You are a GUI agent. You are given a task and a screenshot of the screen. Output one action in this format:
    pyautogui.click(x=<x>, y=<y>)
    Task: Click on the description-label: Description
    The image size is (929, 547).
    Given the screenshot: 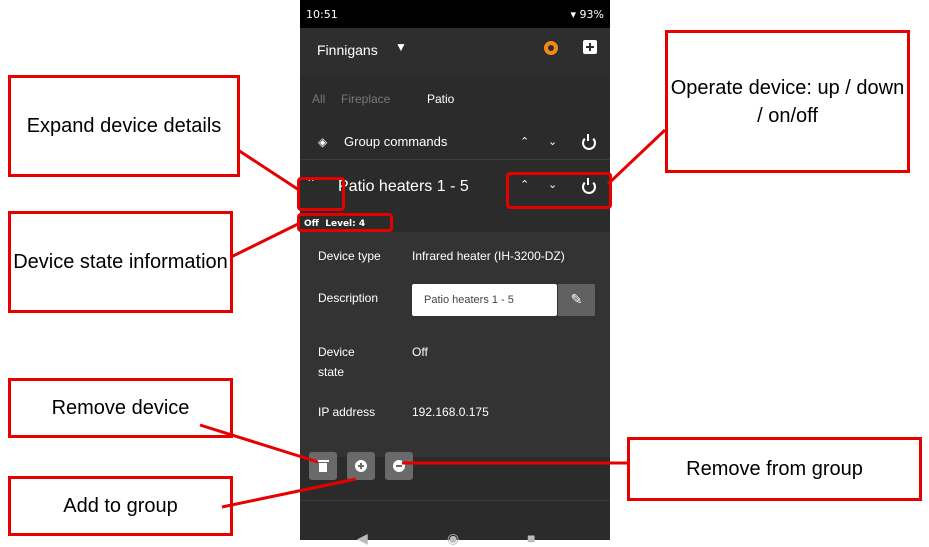 What is the action you would take?
    pyautogui.click(x=348, y=298)
    